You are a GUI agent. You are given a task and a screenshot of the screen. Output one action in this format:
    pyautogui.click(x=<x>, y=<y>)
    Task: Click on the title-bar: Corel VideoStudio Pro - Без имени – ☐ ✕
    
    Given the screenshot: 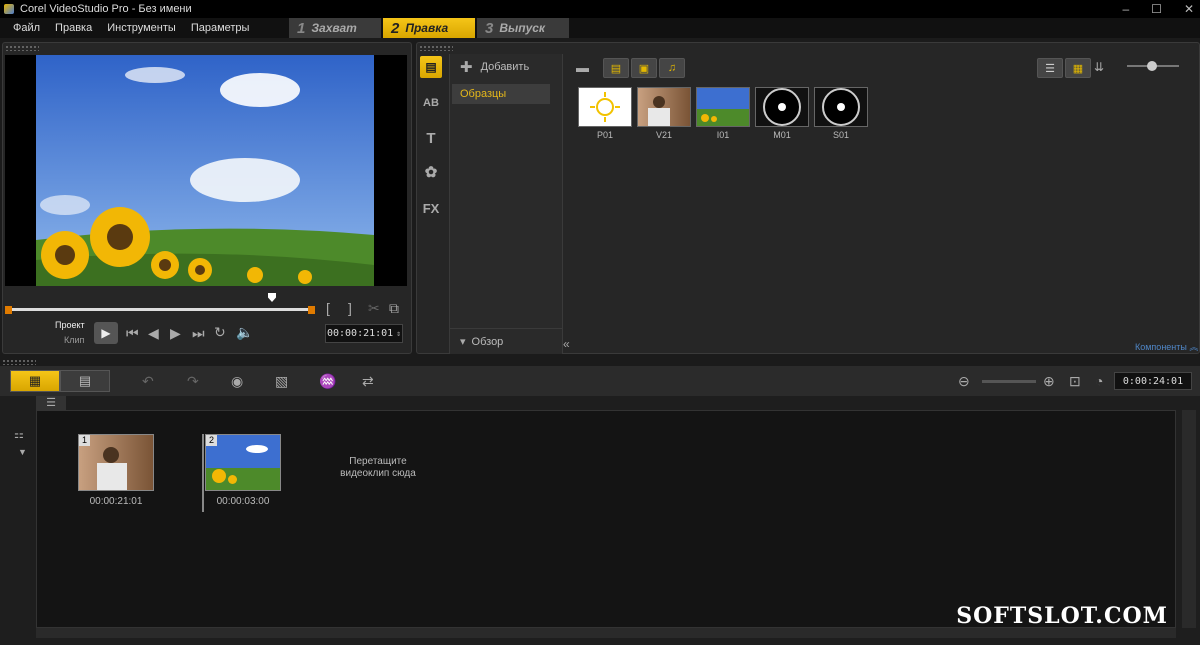 What is the action you would take?
    pyautogui.click(x=600, y=9)
    